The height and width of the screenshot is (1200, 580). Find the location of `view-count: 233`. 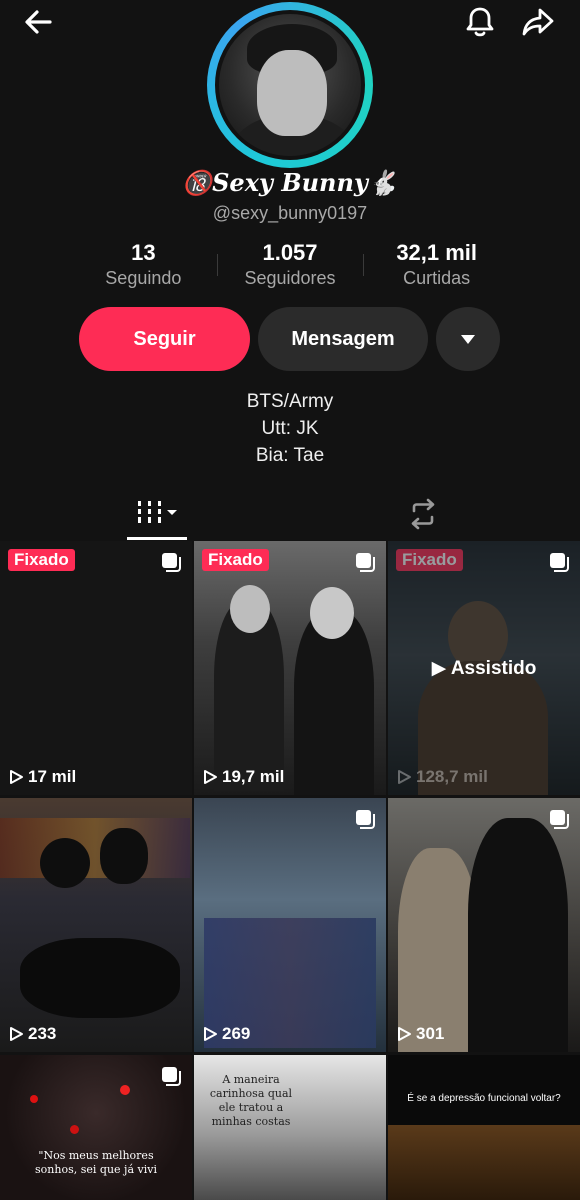

view-count: 233 is located at coordinates (32, 1034).